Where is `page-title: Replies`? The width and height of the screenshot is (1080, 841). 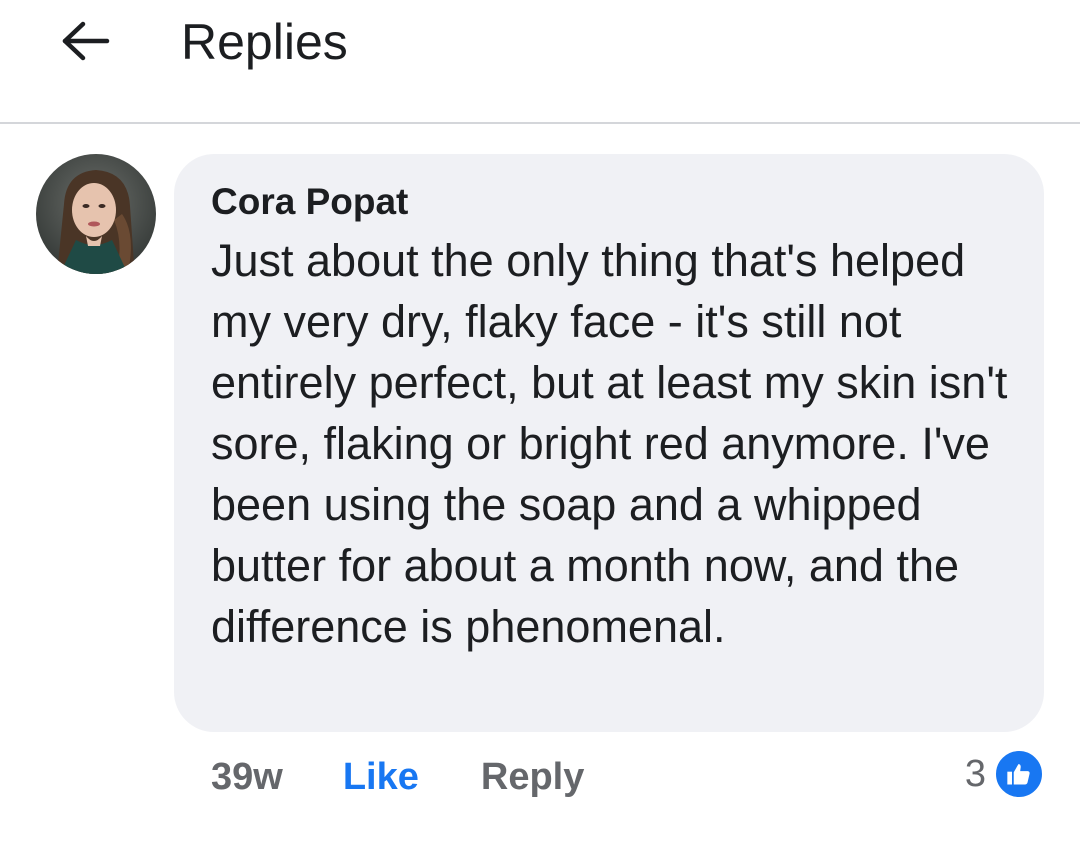 page-title: Replies is located at coordinates (264, 42).